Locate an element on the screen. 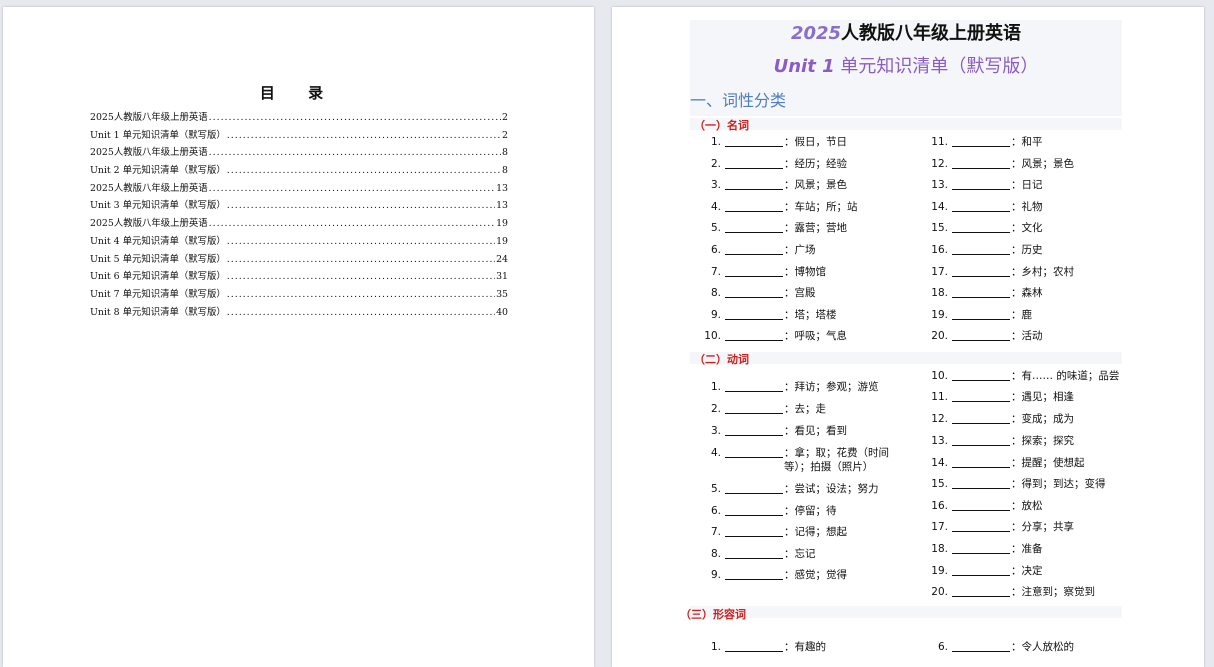 This screenshot has width=1214, height=667. item-number: 3. is located at coordinates (715, 431).